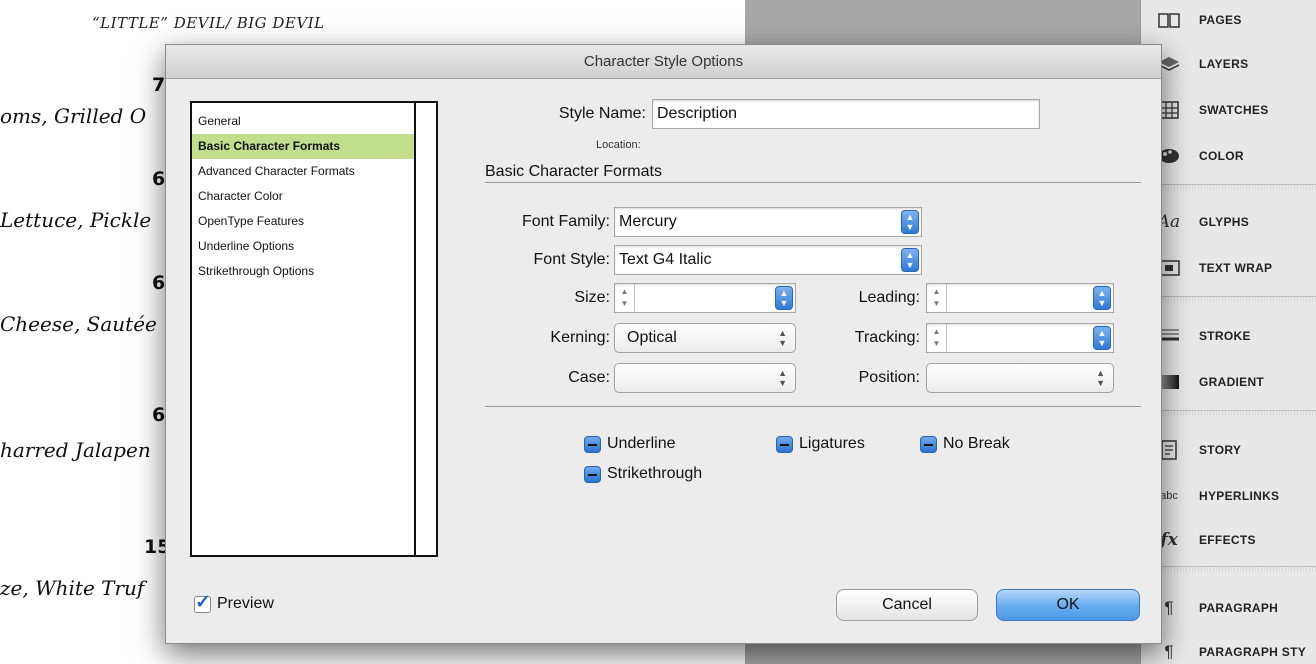 The width and height of the screenshot is (1316, 664). What do you see at coordinates (652, 337) in the screenshot?
I see `kerning-value: Optical` at bounding box center [652, 337].